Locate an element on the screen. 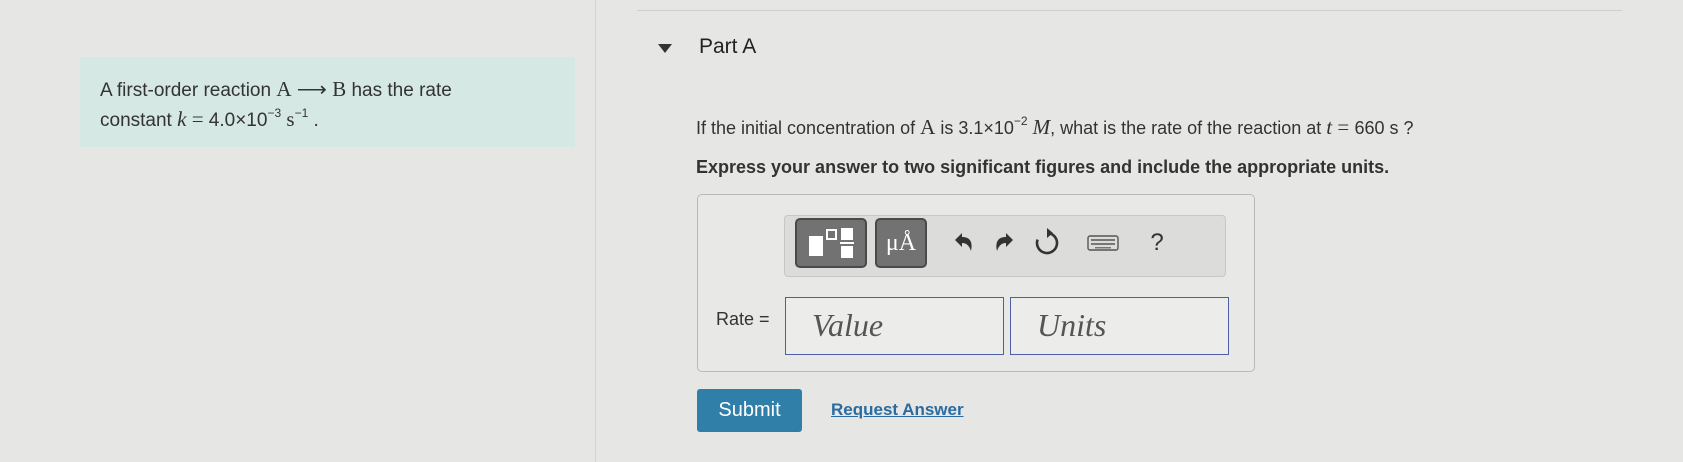 The width and height of the screenshot is (1683, 462). concentration-value: 3.1×10 is located at coordinates (986, 128).